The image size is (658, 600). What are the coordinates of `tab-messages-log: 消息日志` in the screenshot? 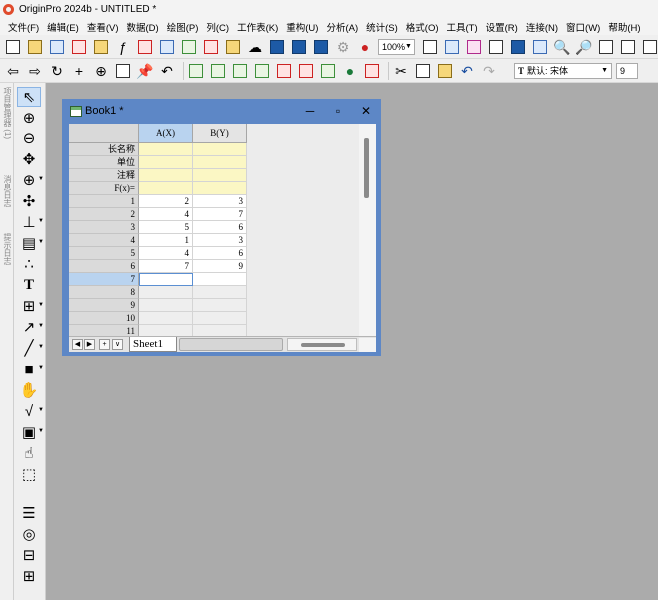 It's located at (7, 191).